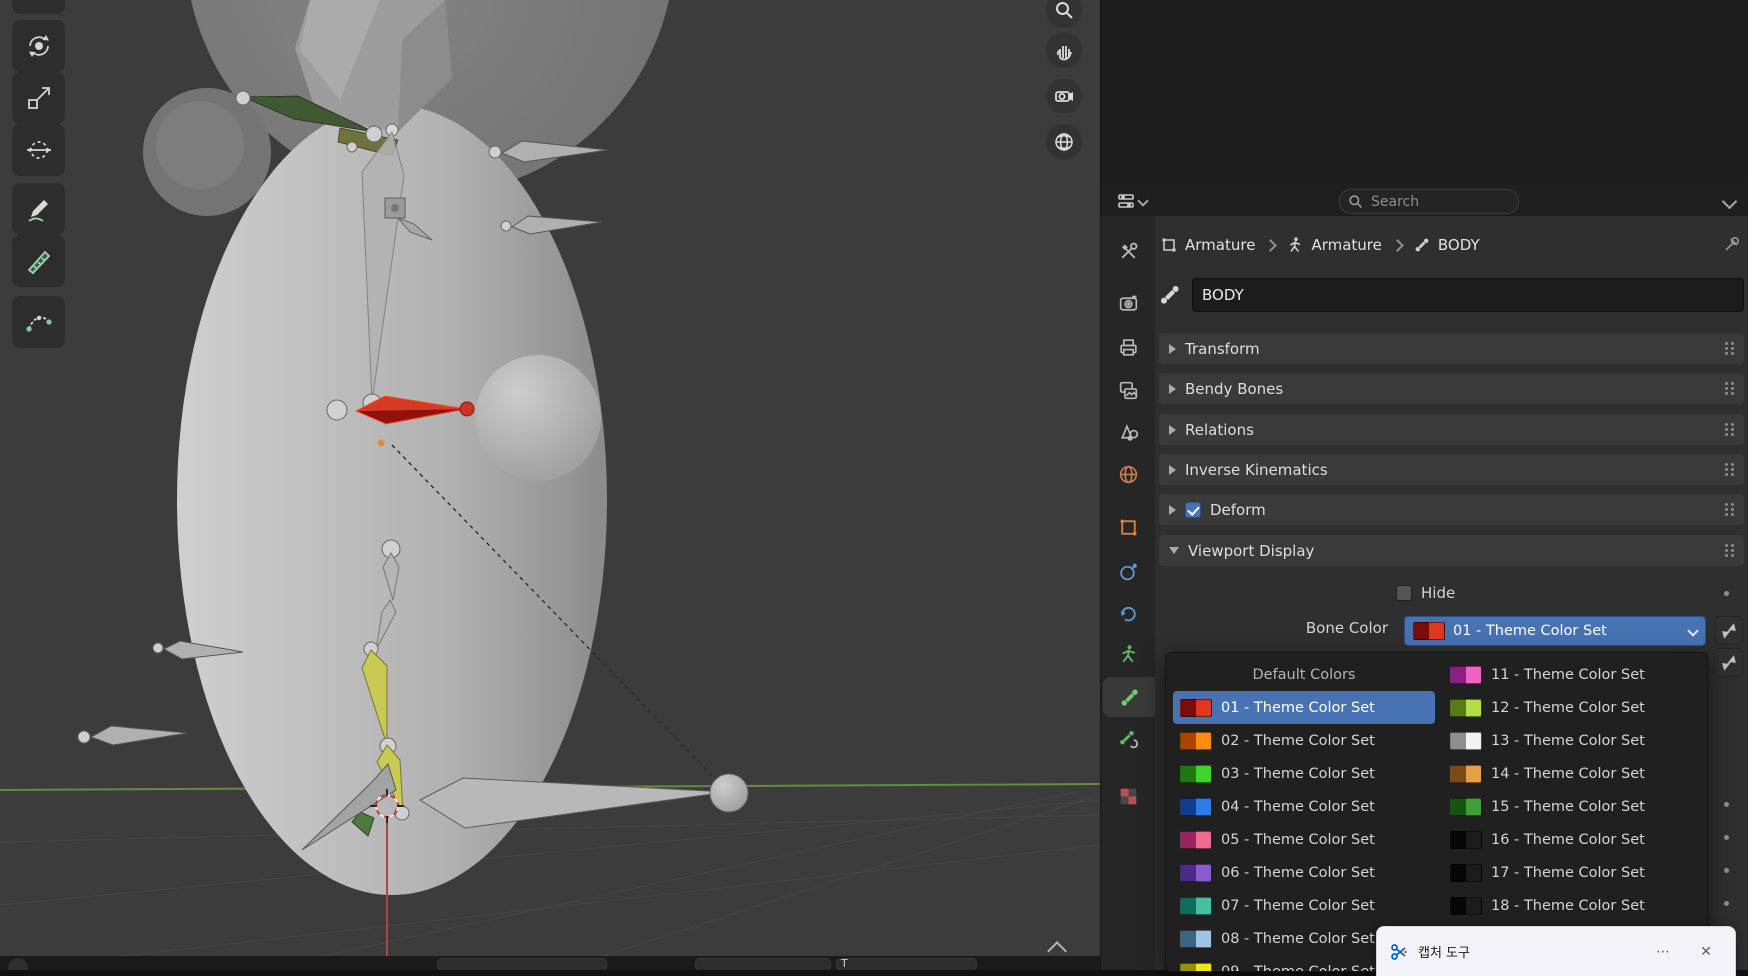  Describe the element at coordinates (1436, 201) in the screenshot. I see `search-input` at that location.